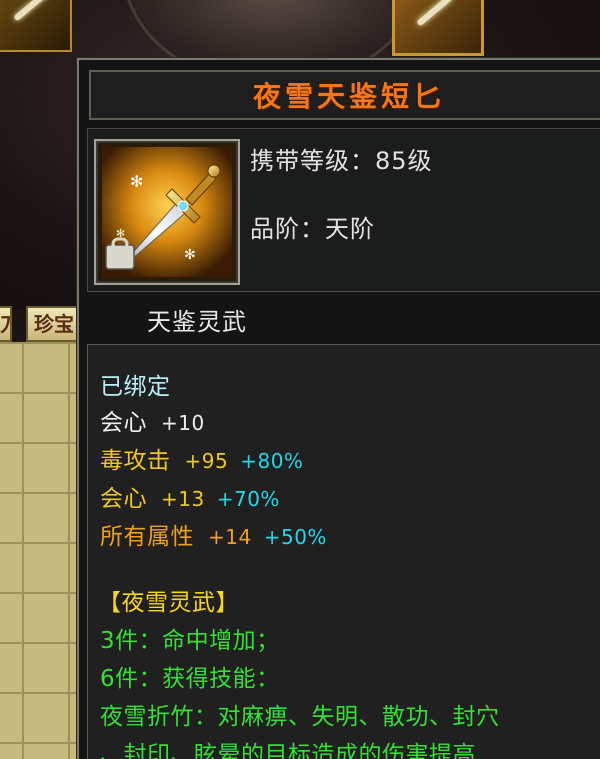 The image size is (600, 759). I want to click on stat-row: 会心 +10, so click(152, 420).